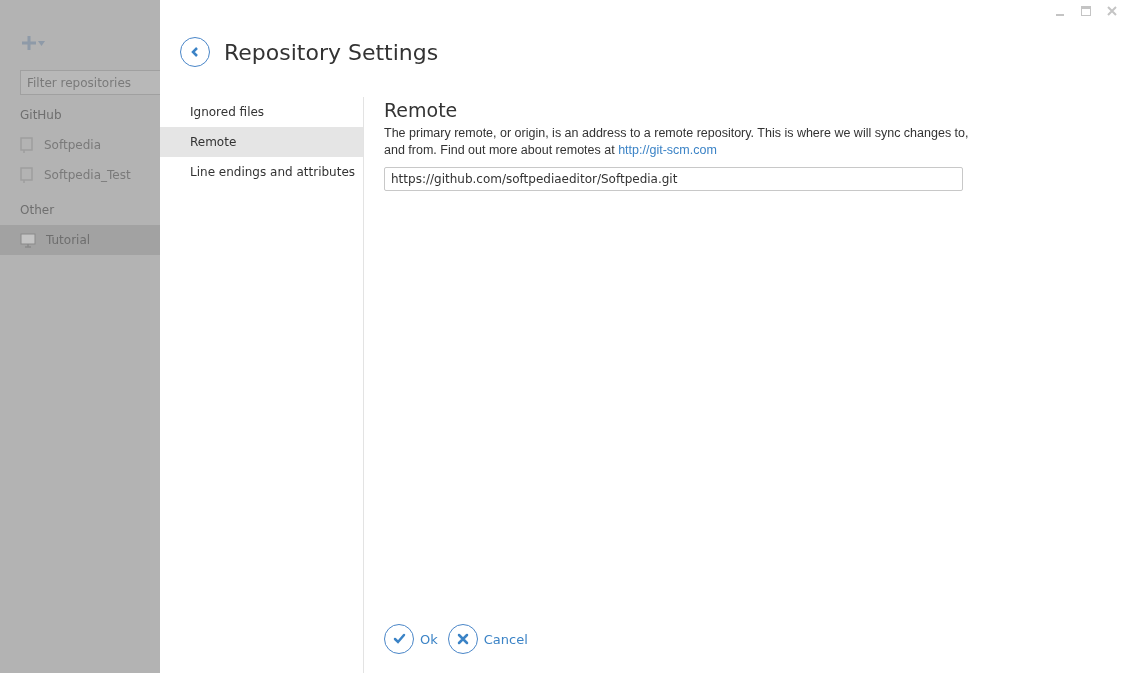 Image resolution: width=1127 pixels, height=673 pixels. What do you see at coordinates (677, 142) in the screenshot?
I see `section-description: The primary remote, or origin, is an address to a remote repository. This is where we will sync changes to, and from. Find out more about remotes at http://git-scm.com` at bounding box center [677, 142].